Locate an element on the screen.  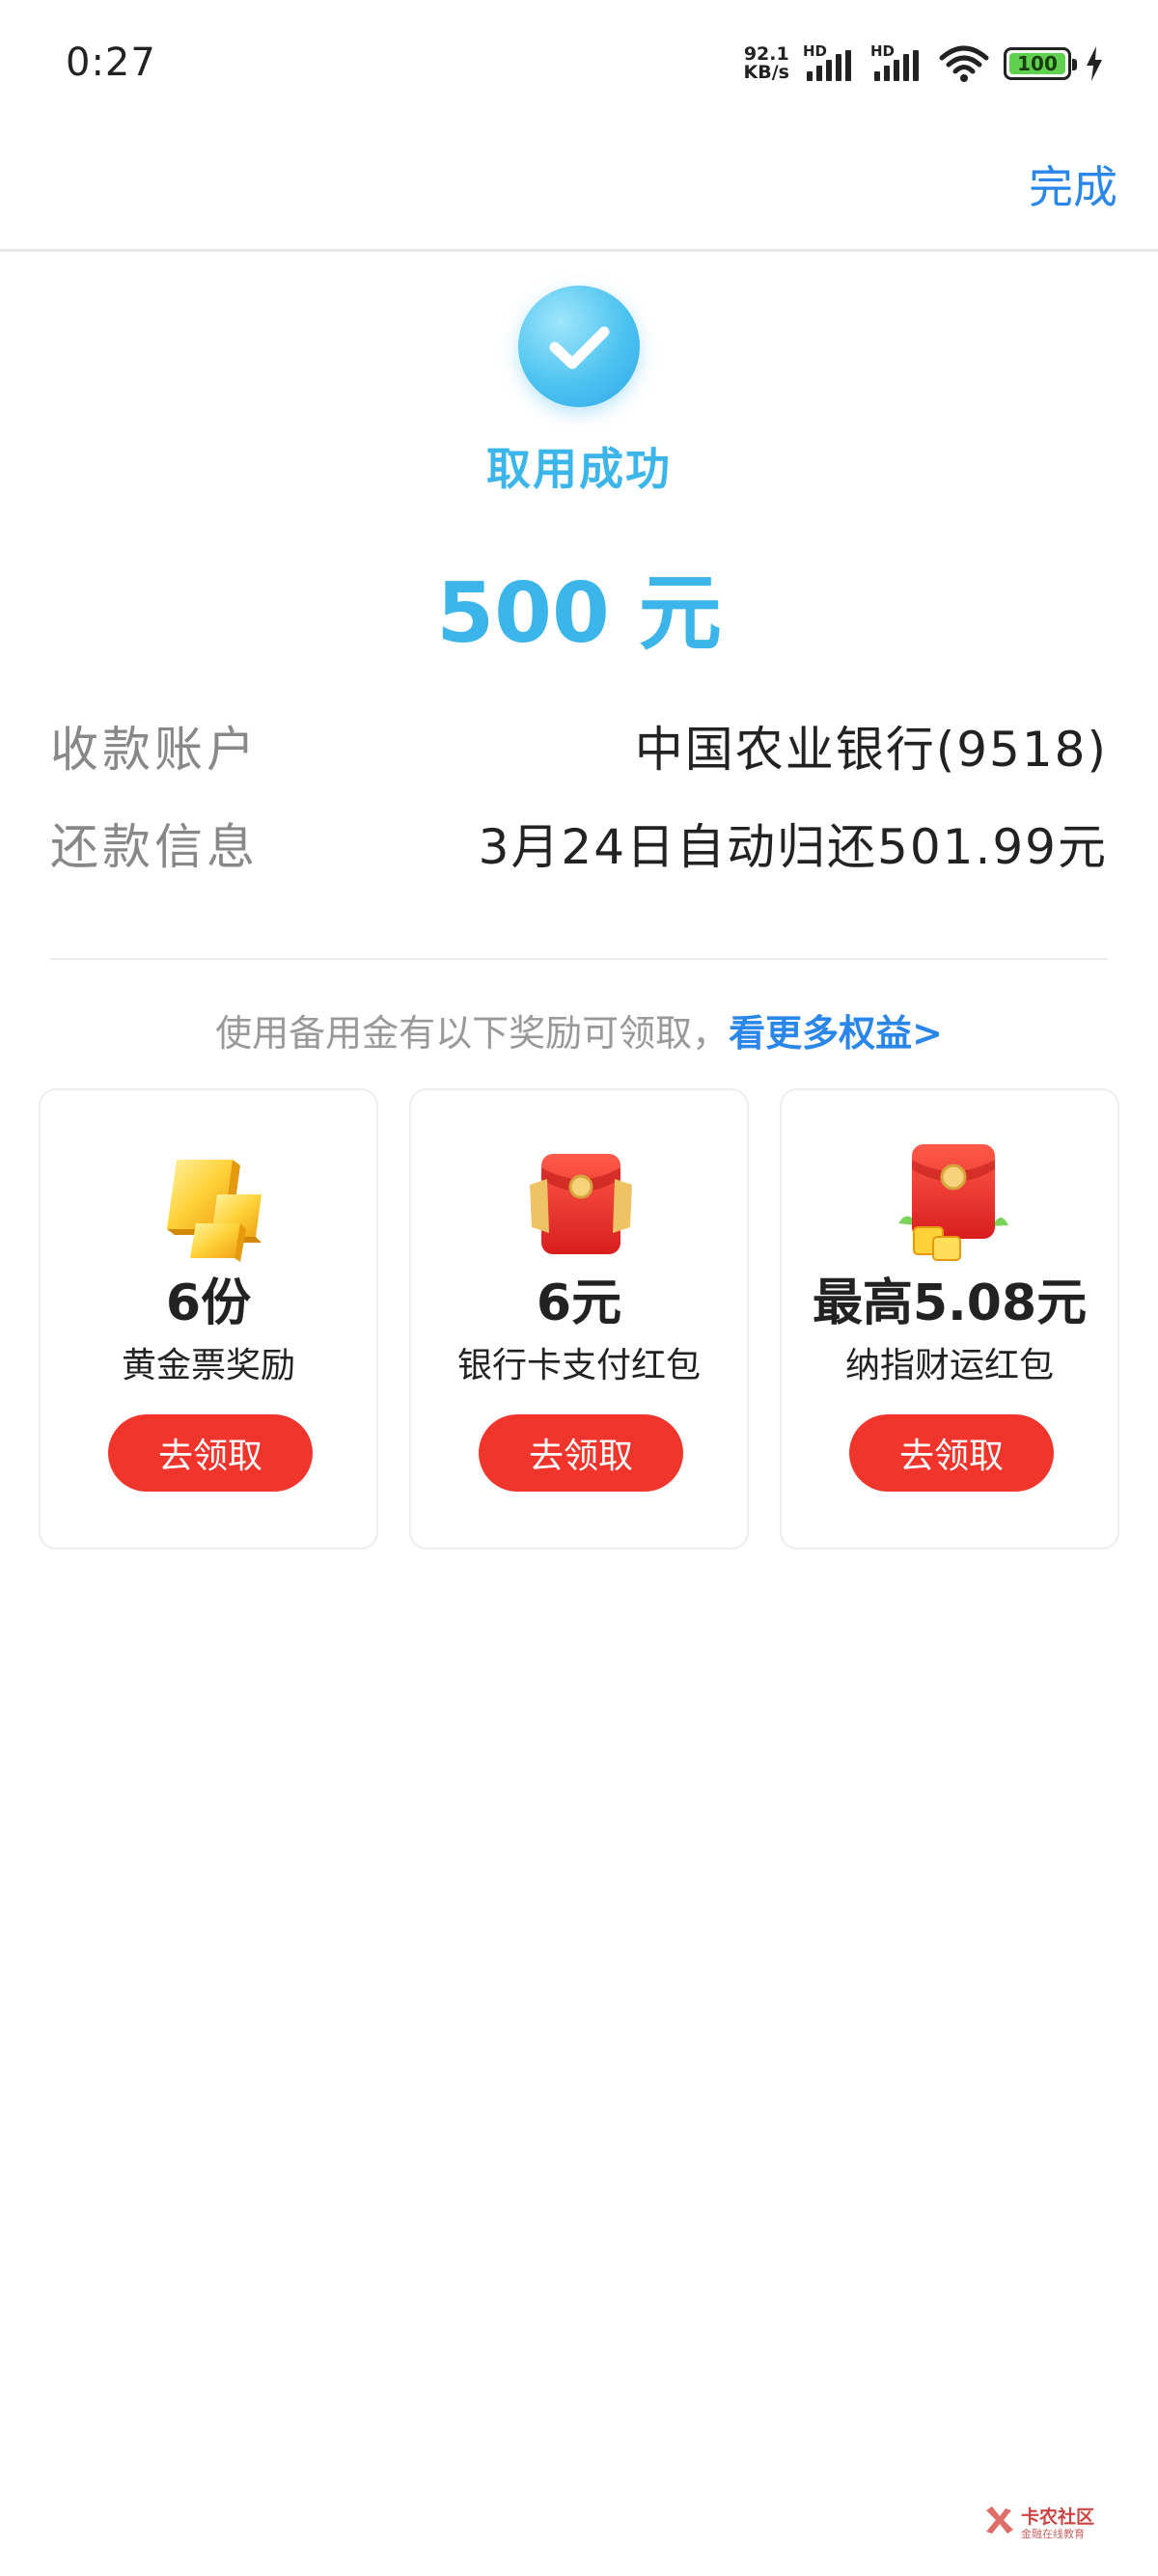
reward-value: 6份 is located at coordinates (208, 1303).